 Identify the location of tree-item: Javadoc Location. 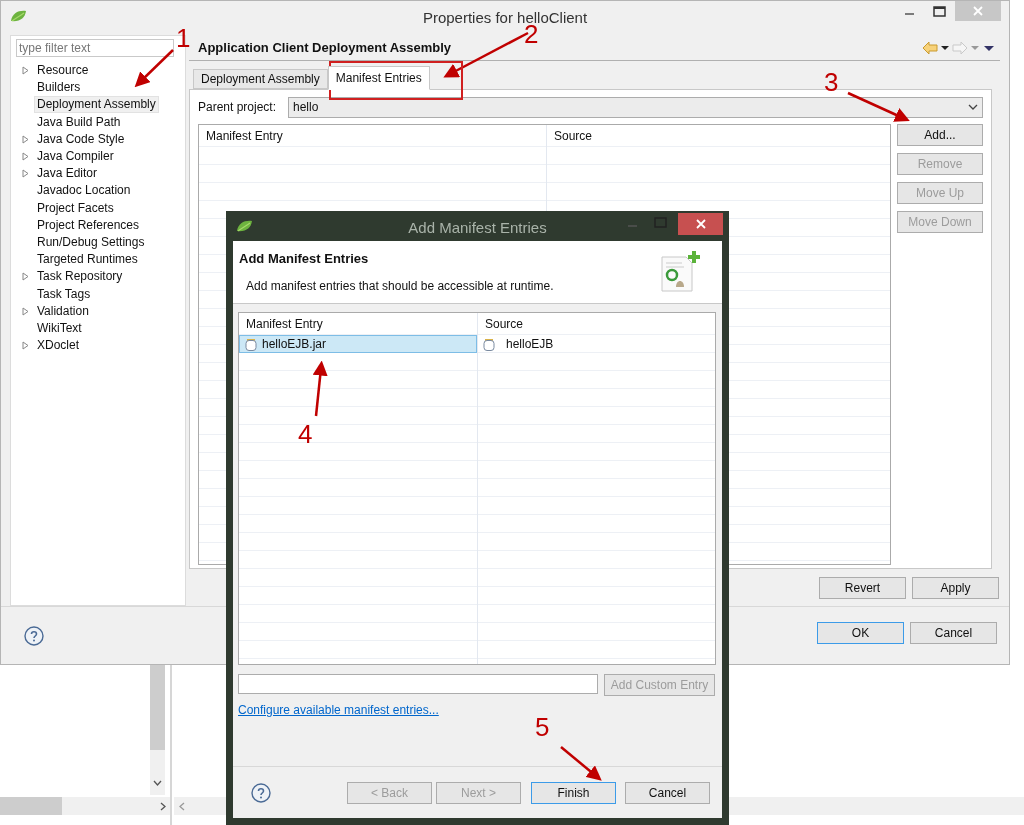
(84, 191).